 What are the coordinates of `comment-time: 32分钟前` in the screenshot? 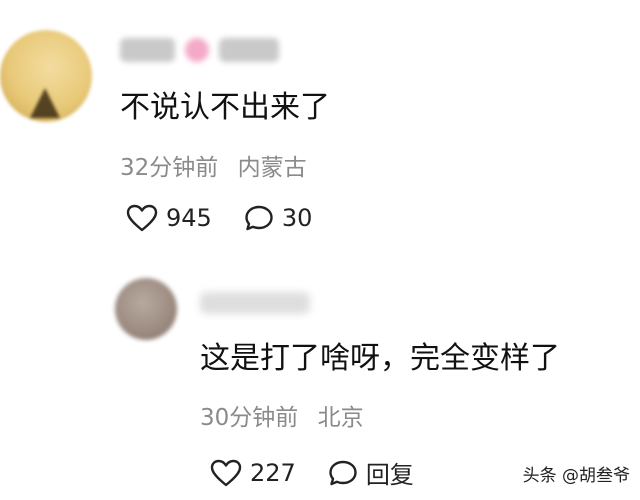 It's located at (169, 168).